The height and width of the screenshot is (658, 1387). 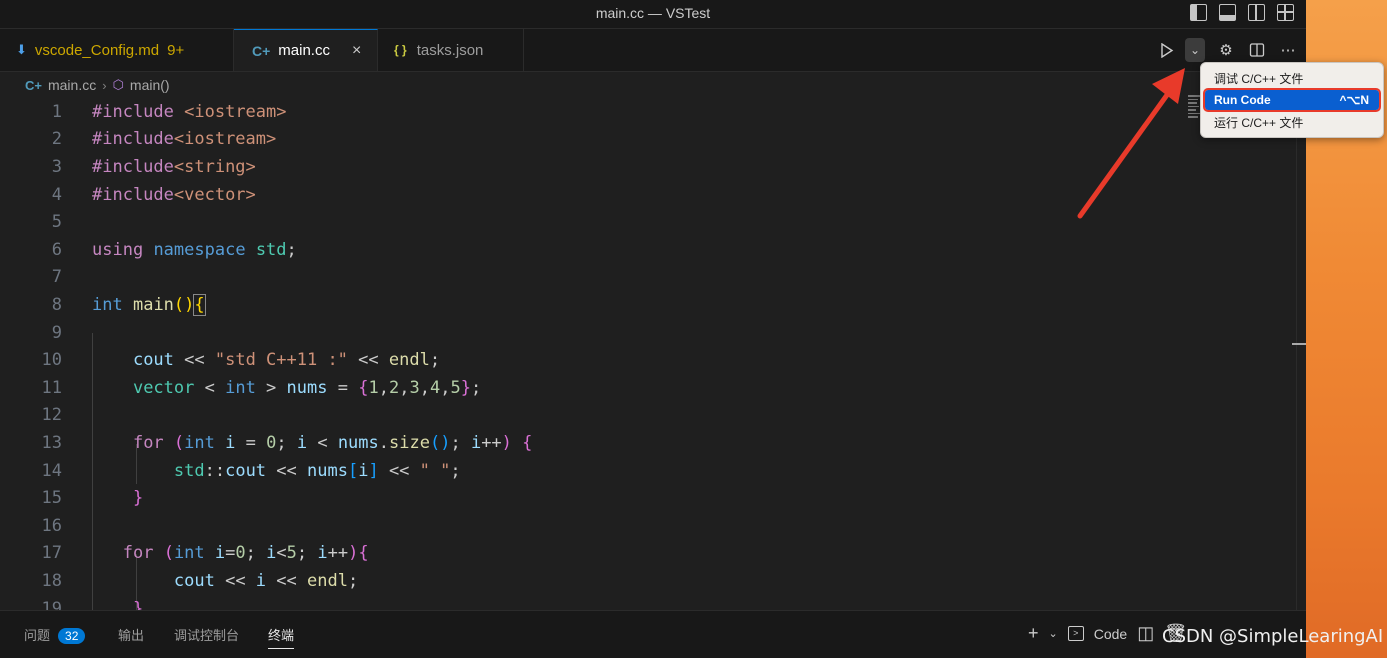 What do you see at coordinates (206, 634) in the screenshot?
I see `panel-tab-debug-console: 调试控制台` at bounding box center [206, 634].